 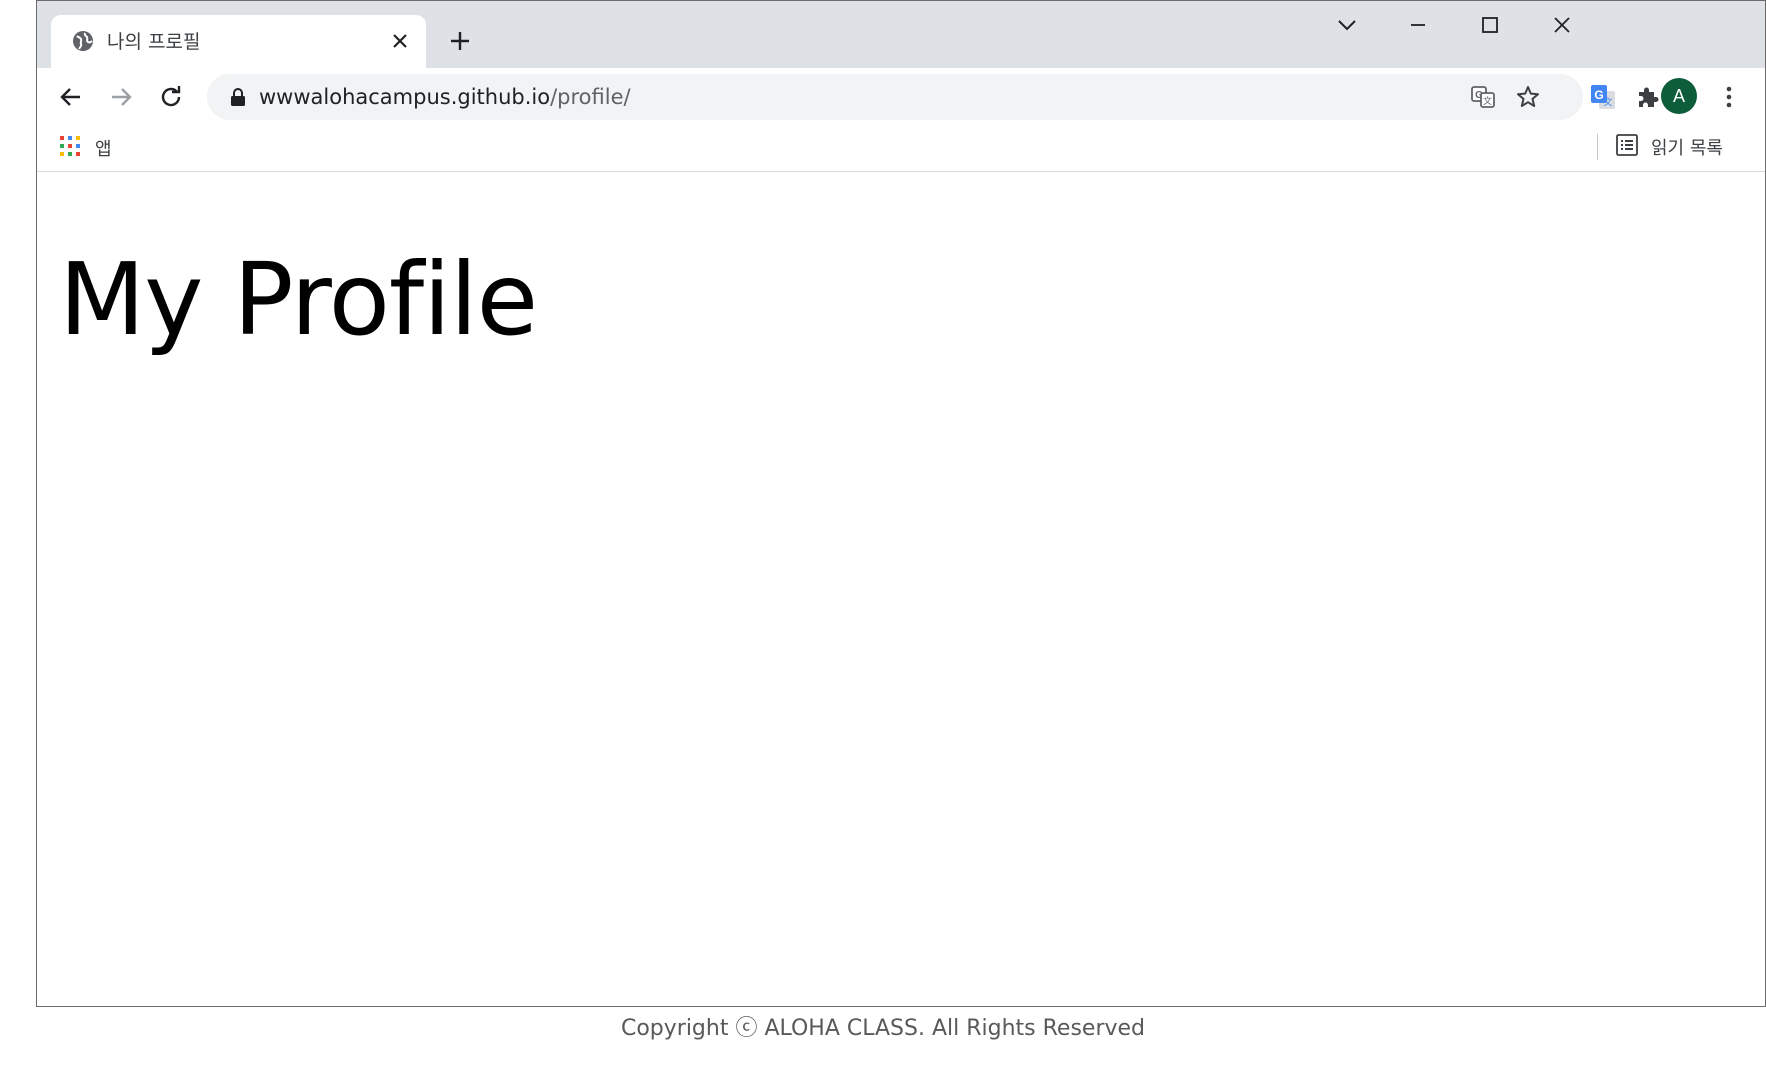 I want to click on translate-icon: G 文, so click(x=1483, y=97).